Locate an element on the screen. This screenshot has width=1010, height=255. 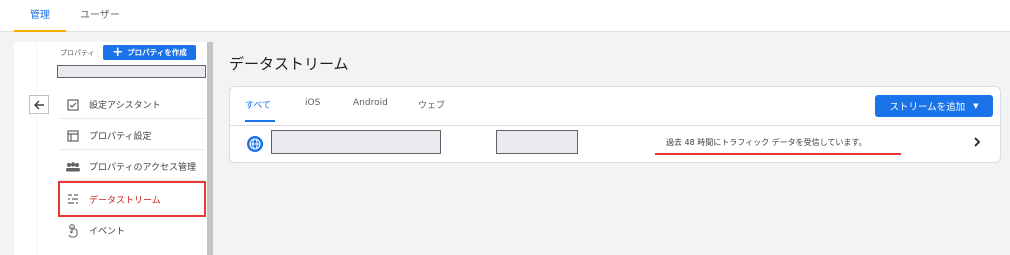
sidebar-item-setup-assistant: 設定アシスタント is located at coordinates (132, 104).